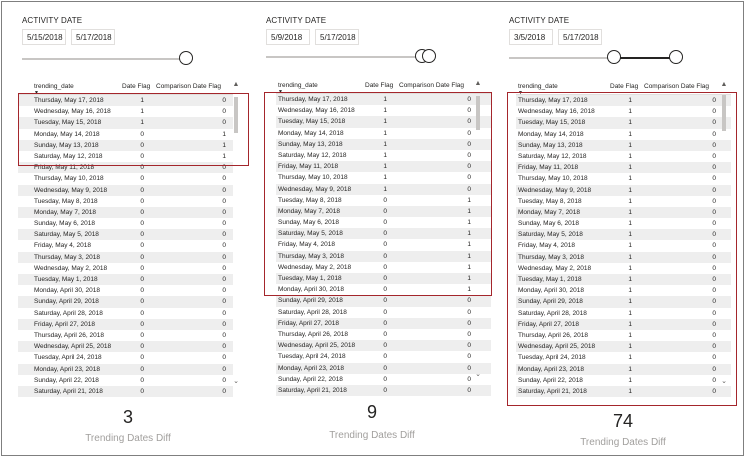 Image resolution: width=747 pixels, height=459 pixels. What do you see at coordinates (125, 268) in the screenshot?
I see `table-row: Wednesday, May 2, 2018 0 0` at bounding box center [125, 268].